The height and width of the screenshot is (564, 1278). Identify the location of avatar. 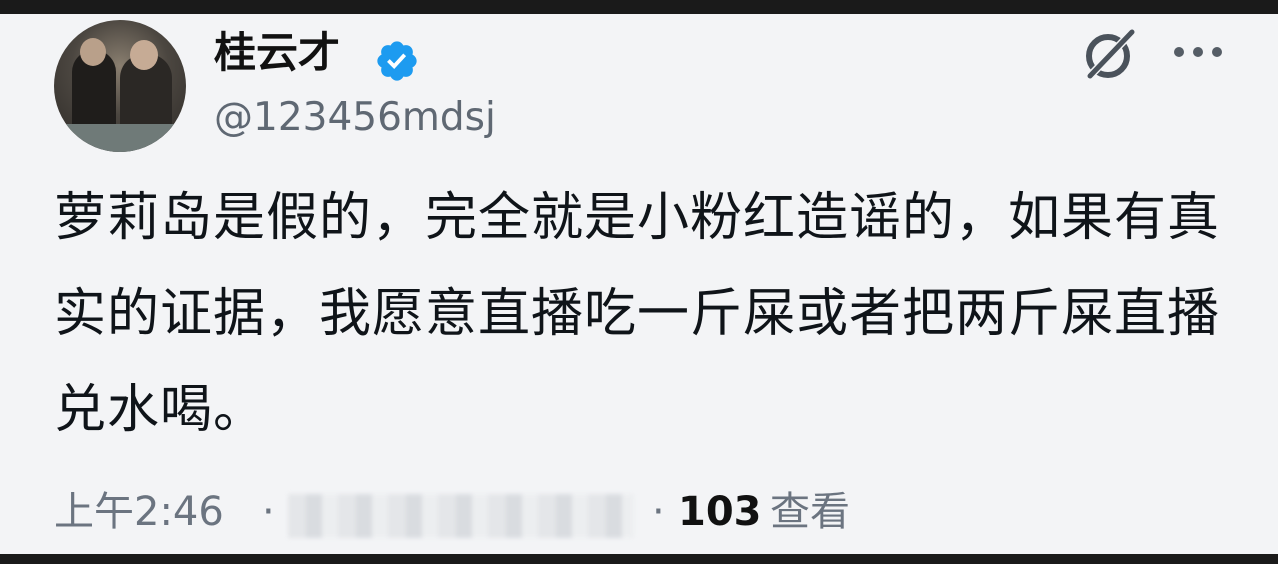
(120, 86).